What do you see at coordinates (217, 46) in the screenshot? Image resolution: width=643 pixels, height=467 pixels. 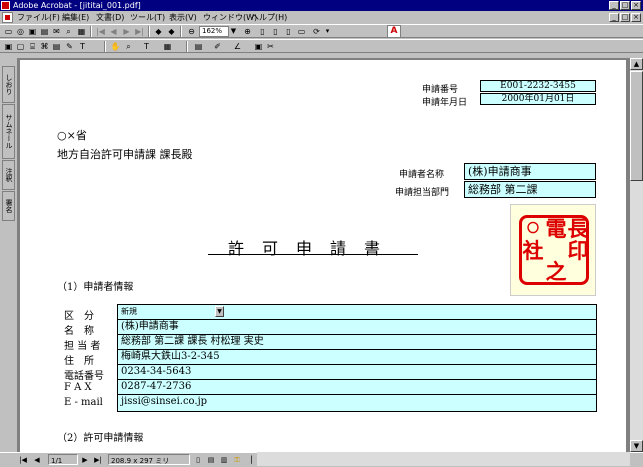 I see `pen-icon: ✐` at bounding box center [217, 46].